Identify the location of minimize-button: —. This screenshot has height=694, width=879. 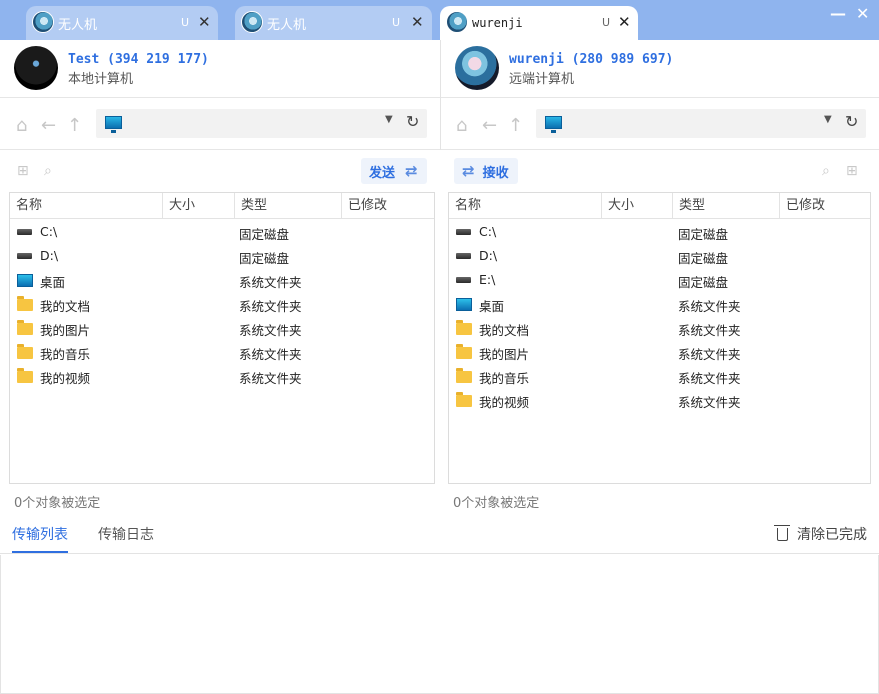
(838, 13).